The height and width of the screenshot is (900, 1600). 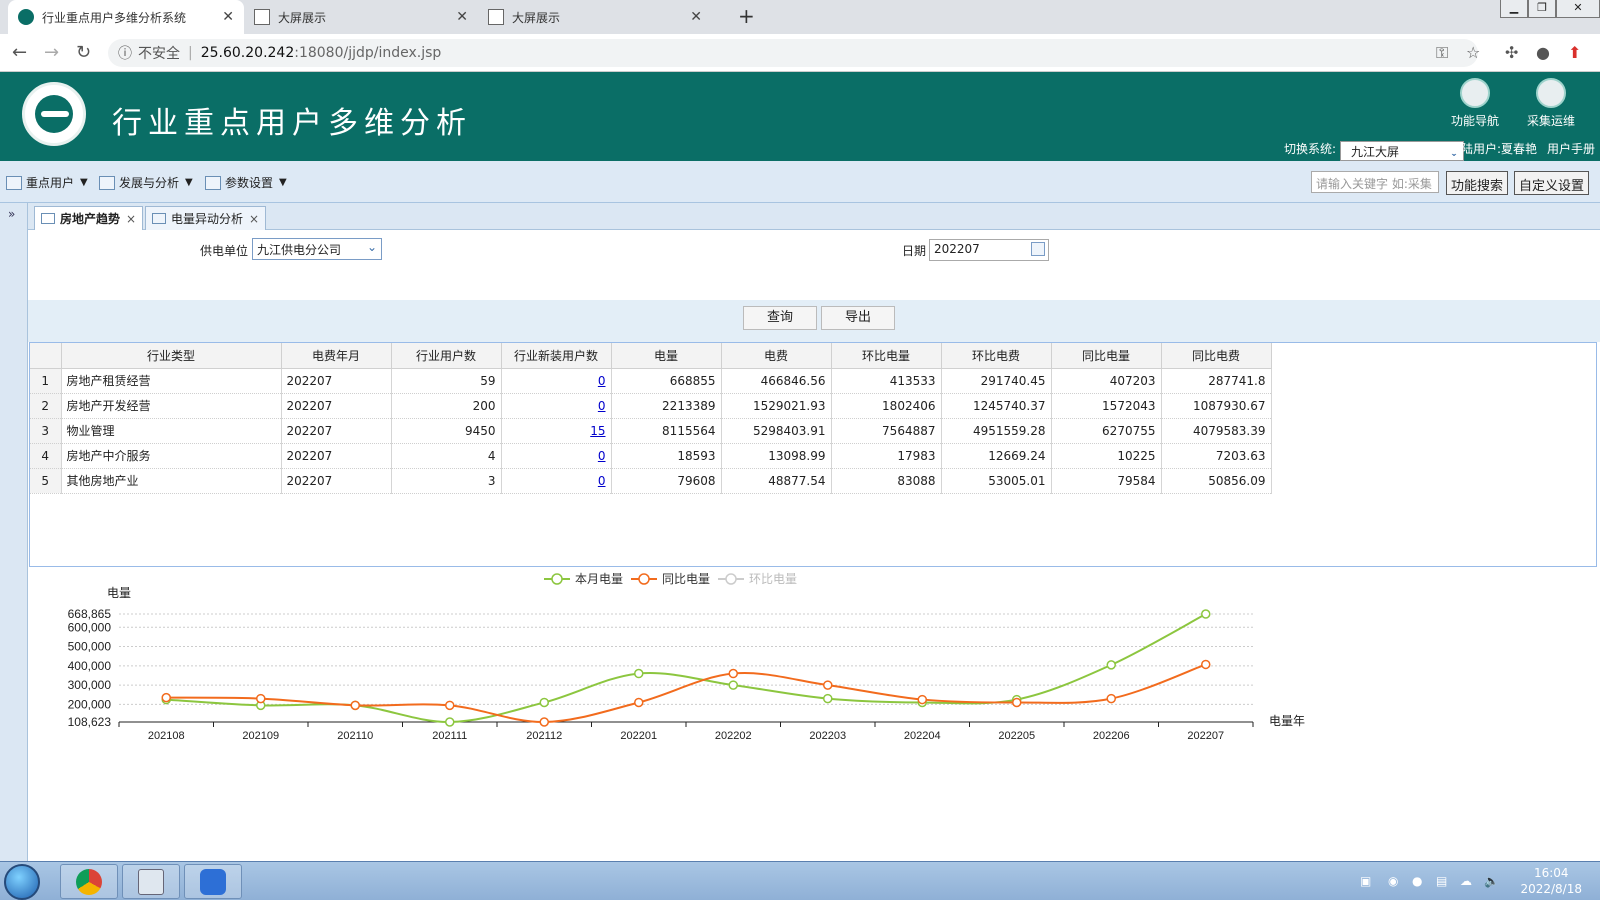 What do you see at coordinates (151, 881) in the screenshot?
I see `calculator-taskbar-item` at bounding box center [151, 881].